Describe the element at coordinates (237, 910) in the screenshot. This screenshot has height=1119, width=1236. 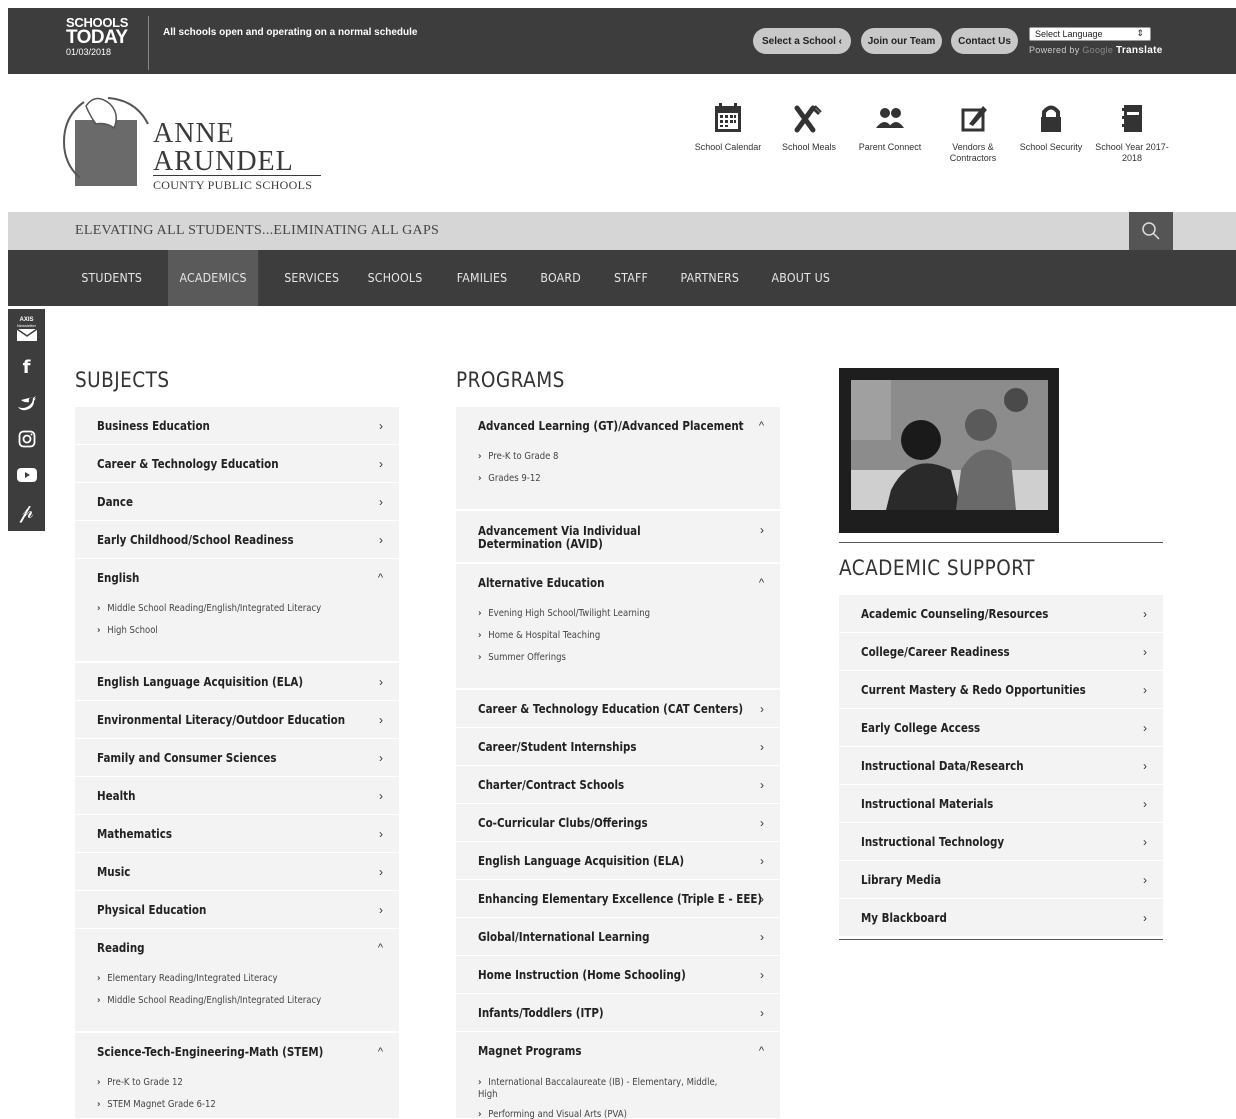
I see `subject-item: Physical Education ›` at that location.